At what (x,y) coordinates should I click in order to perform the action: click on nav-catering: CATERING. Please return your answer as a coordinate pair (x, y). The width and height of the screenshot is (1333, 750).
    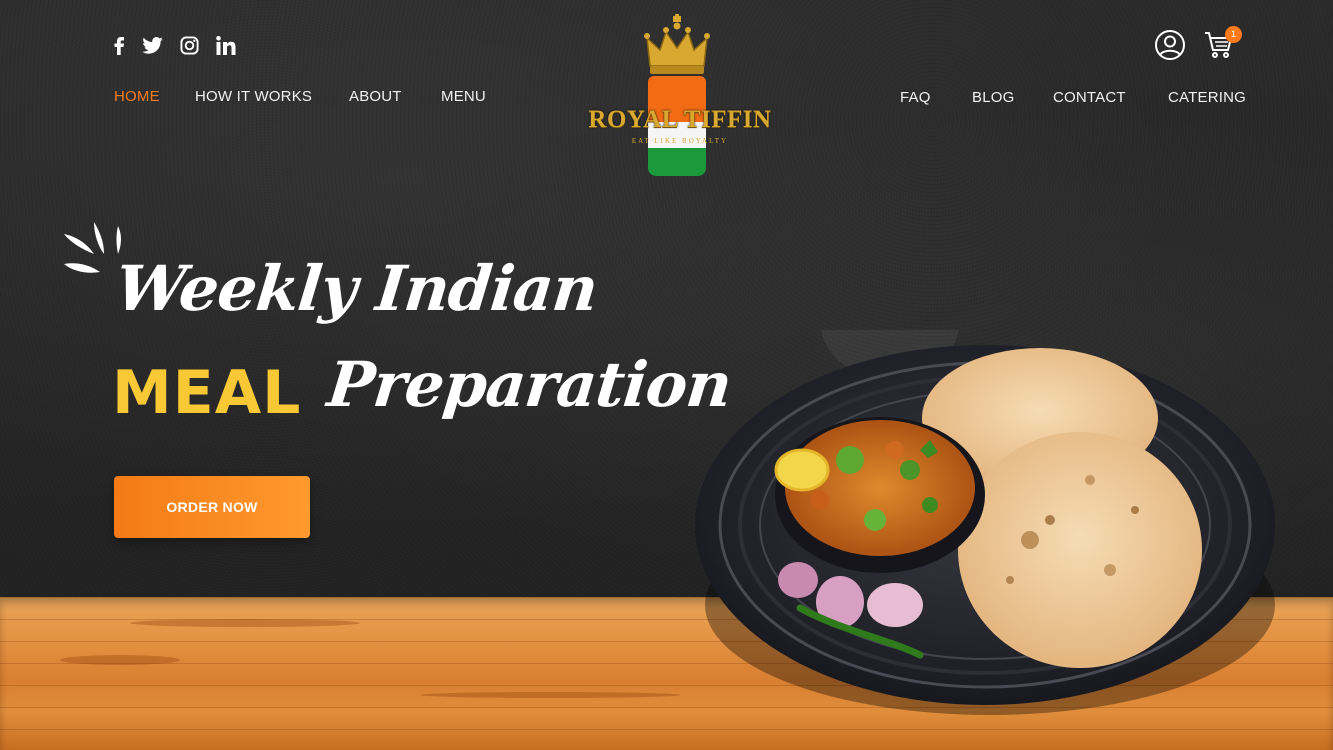
    Looking at the image, I should click on (1207, 97).